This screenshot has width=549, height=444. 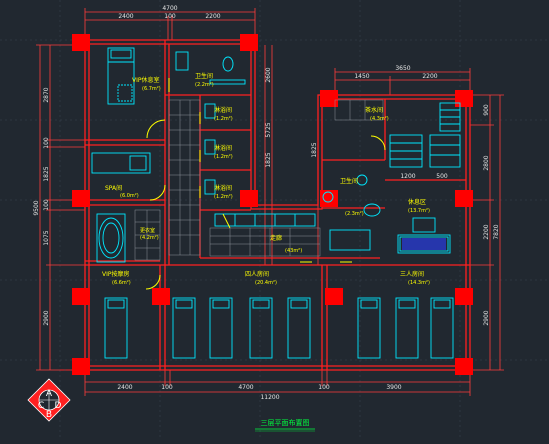 I want to click on room-label-vip-rest: VIP休息室, so click(x=146, y=80).